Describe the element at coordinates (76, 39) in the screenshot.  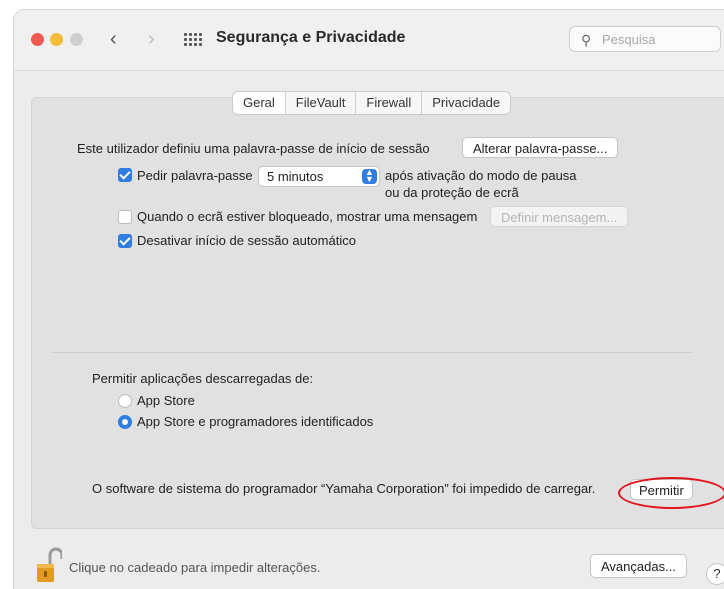
I see `zoom-window-button` at that location.